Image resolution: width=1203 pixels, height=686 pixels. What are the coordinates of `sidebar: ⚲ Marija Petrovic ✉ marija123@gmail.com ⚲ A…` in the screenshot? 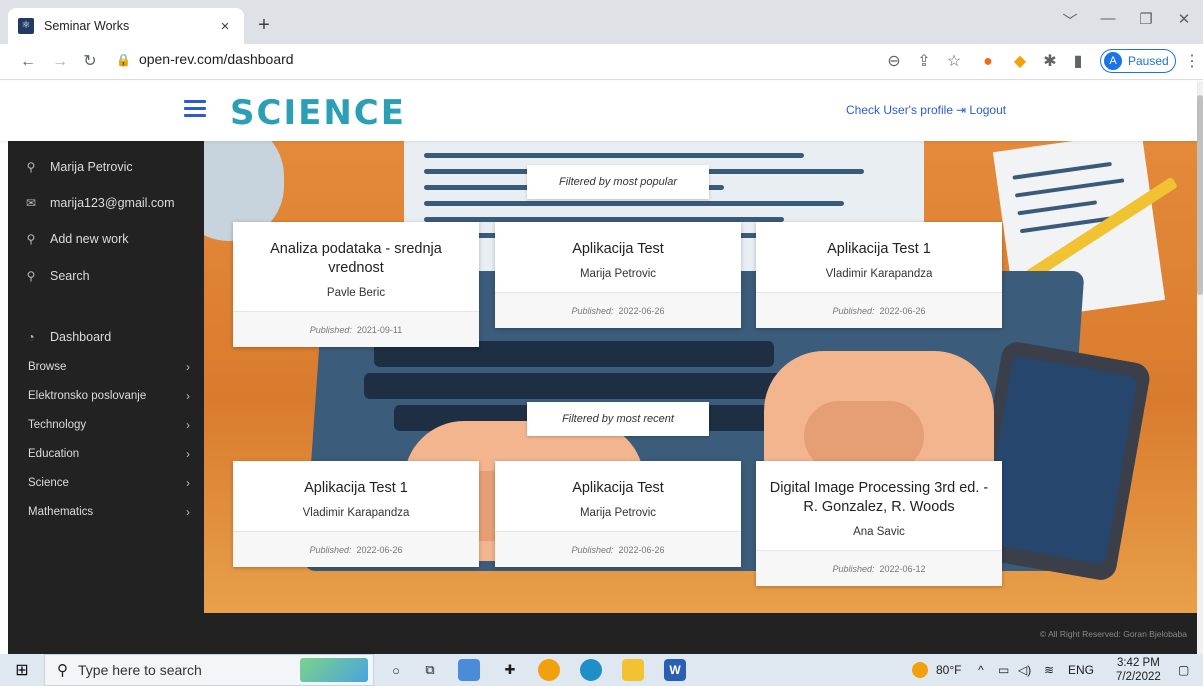 It's located at (106, 397).